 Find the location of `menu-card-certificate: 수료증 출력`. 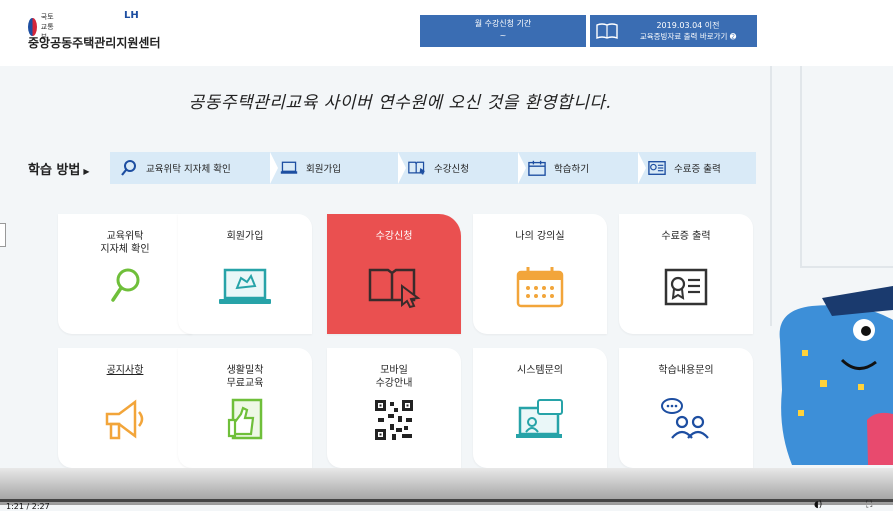

menu-card-certificate: 수료증 출력 is located at coordinates (686, 274).